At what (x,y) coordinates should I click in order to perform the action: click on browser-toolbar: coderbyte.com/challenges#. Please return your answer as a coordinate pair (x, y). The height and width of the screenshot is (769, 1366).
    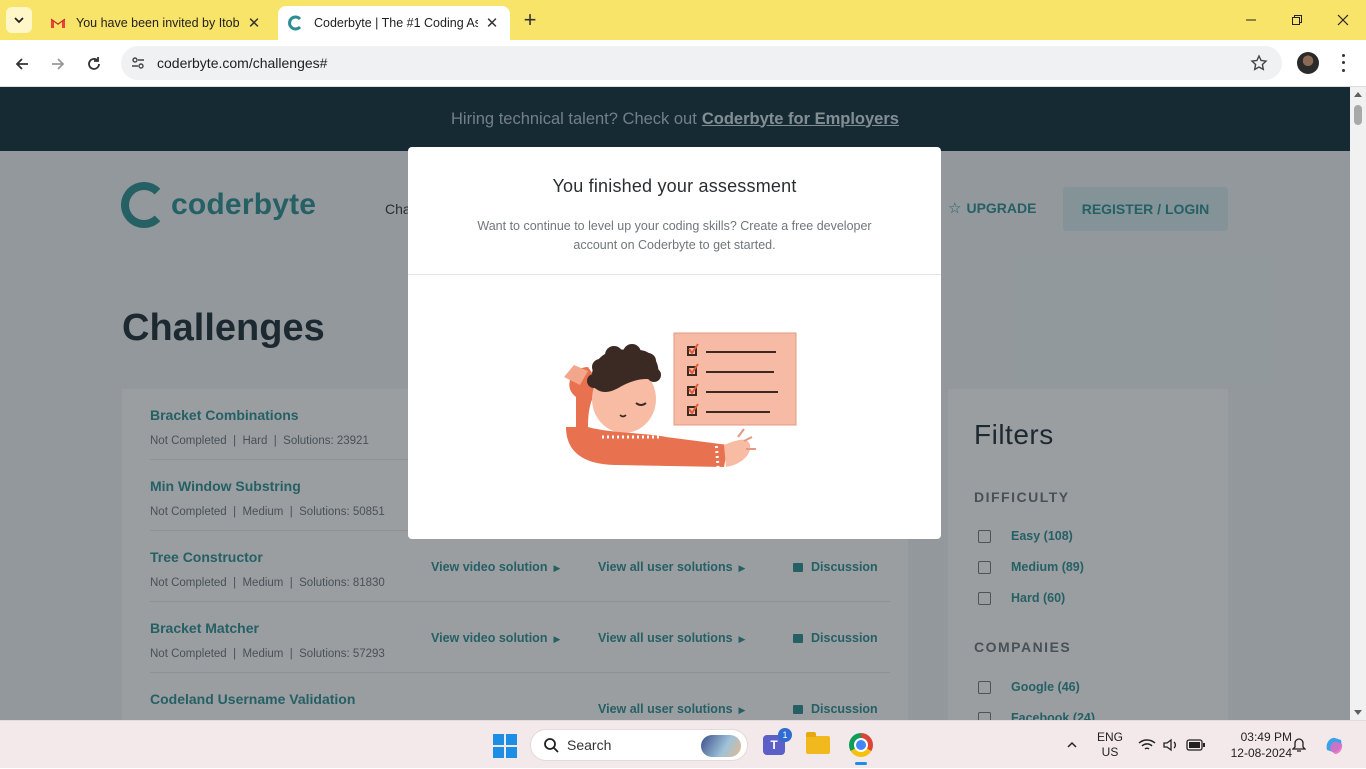
    Looking at the image, I should click on (683, 63).